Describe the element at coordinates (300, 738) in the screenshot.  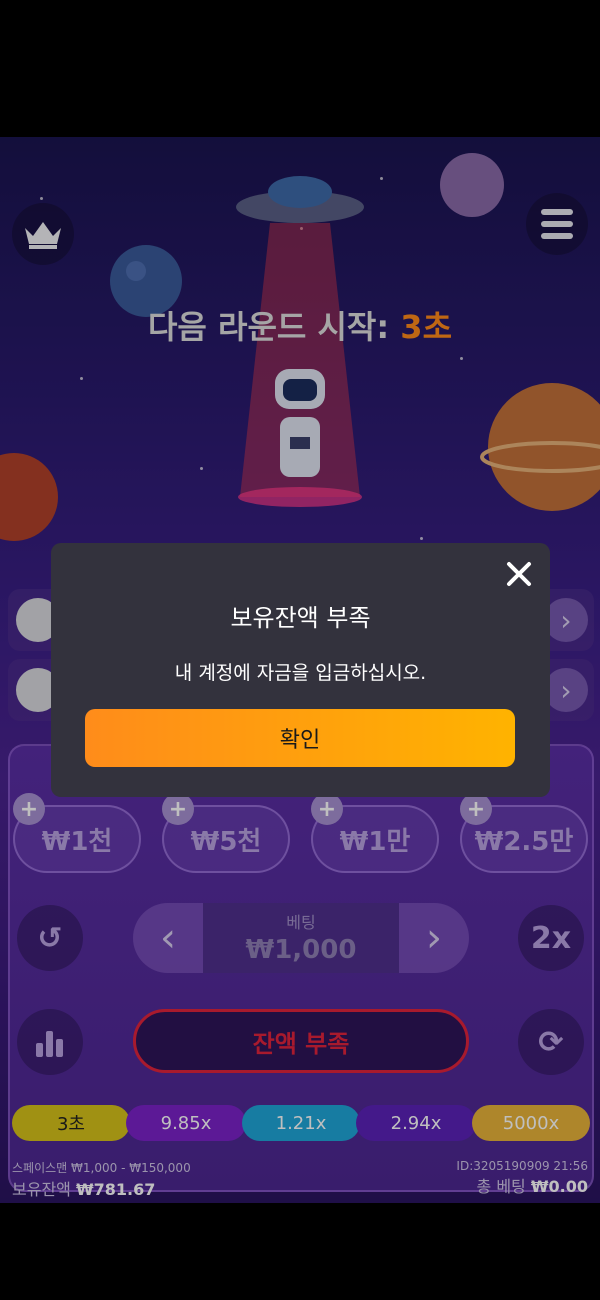
I see `confirm-button: 확인` at that location.